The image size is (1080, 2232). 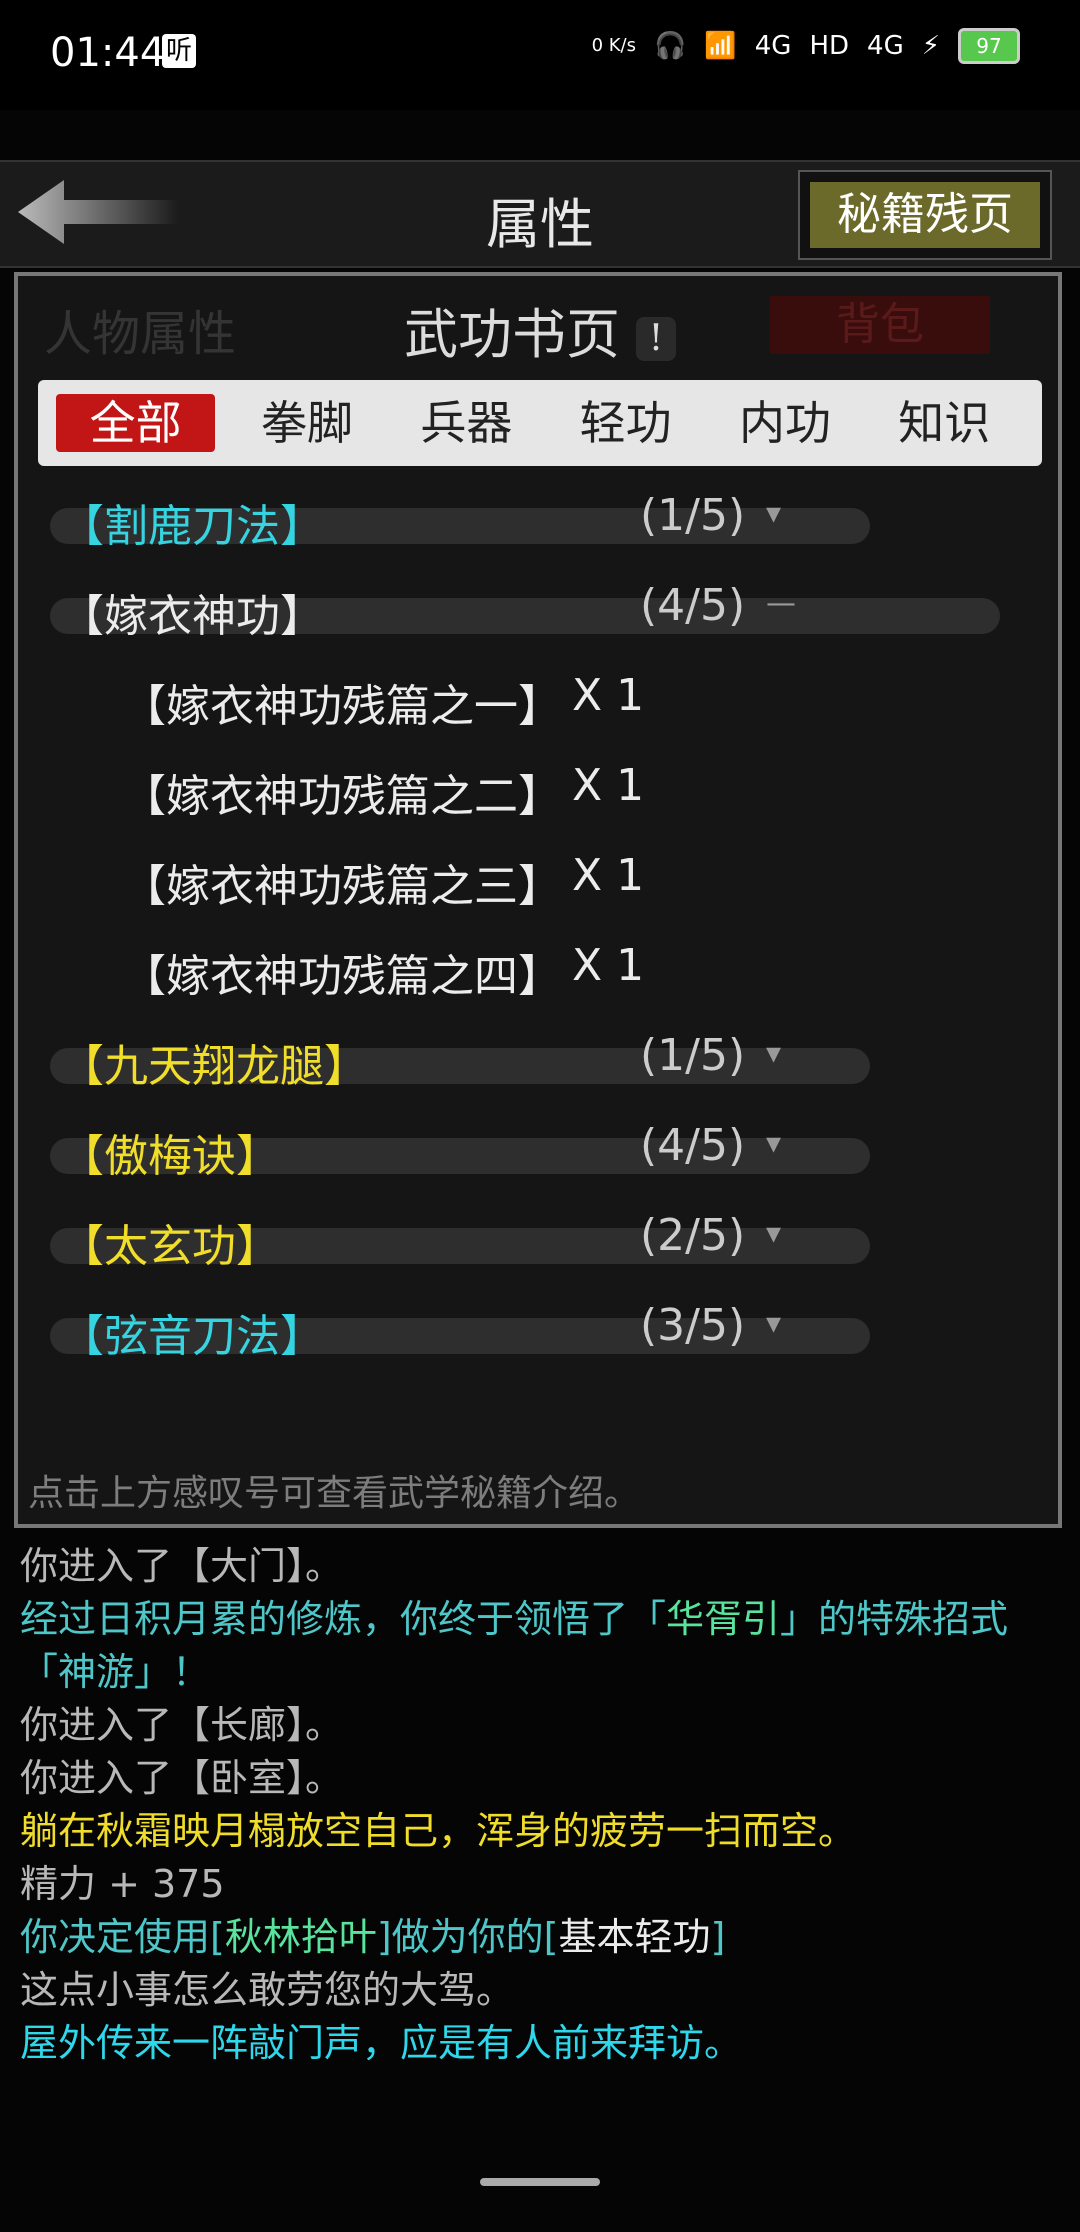 I want to click on log-skill-link: 秋林拾叶, so click(x=300, y=1937).